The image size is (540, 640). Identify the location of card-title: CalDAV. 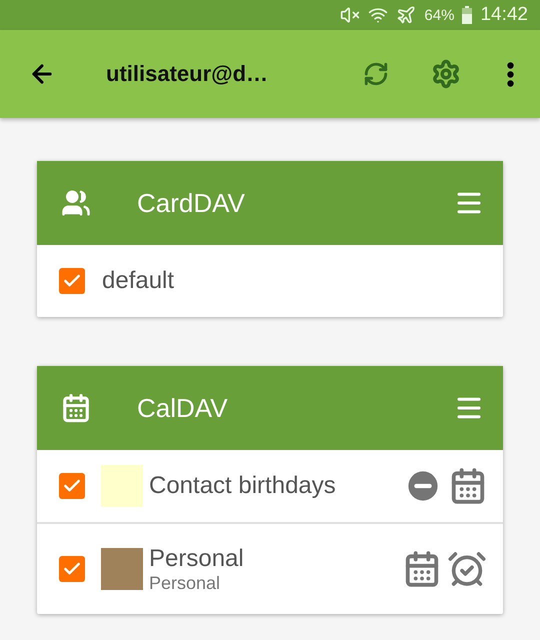
(183, 408).